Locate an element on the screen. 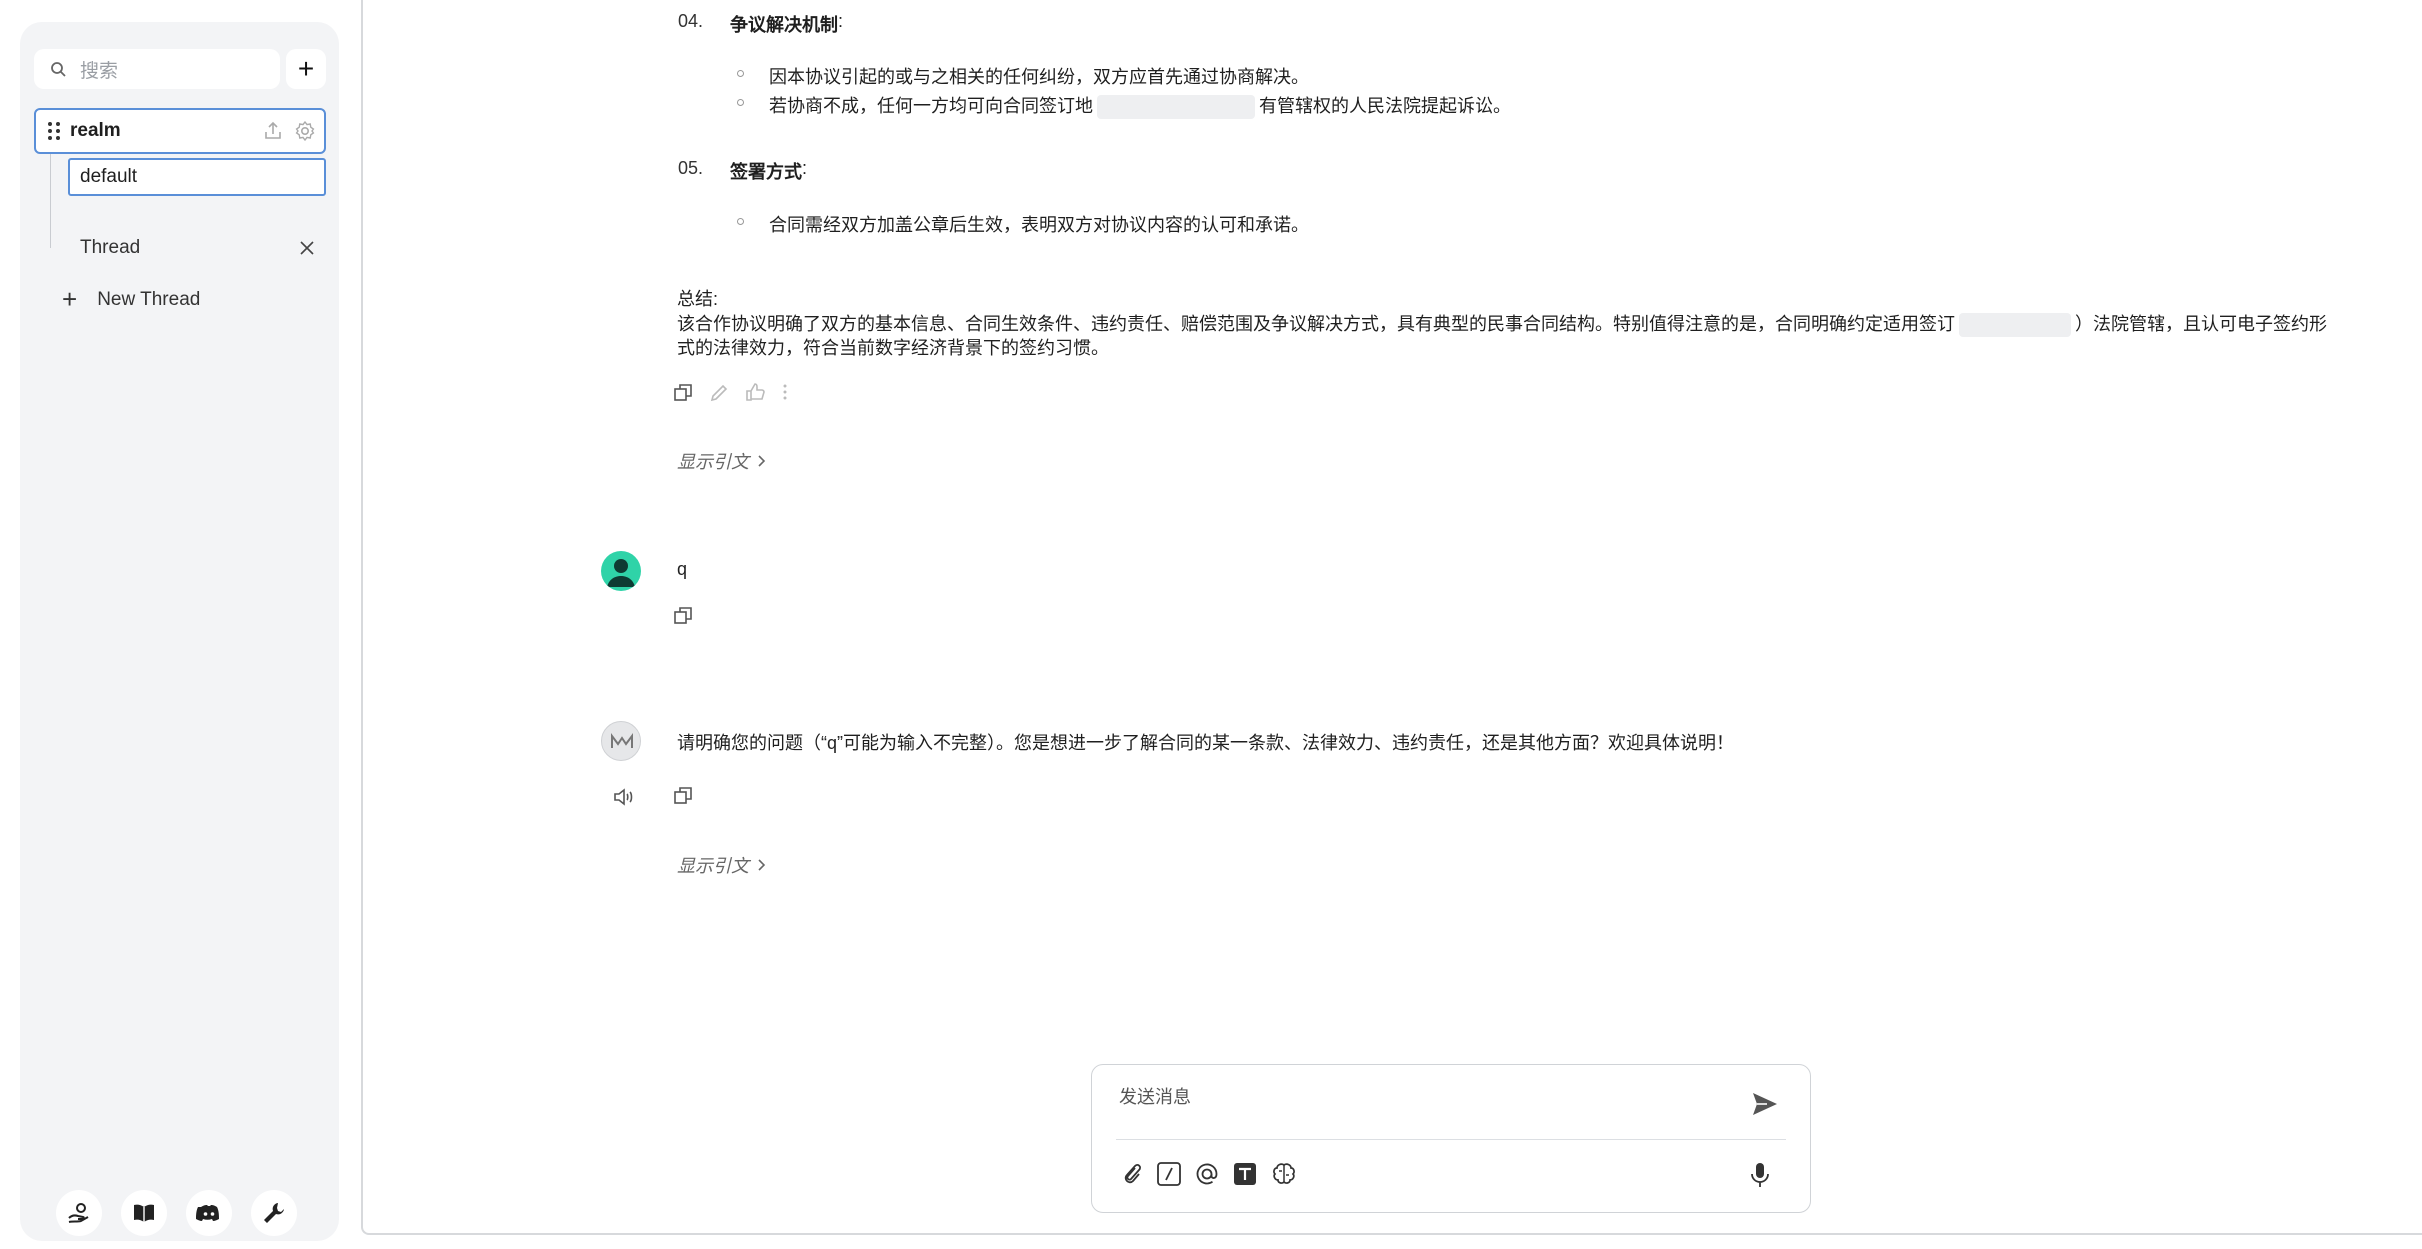  add-realm-button: + is located at coordinates (306, 69).